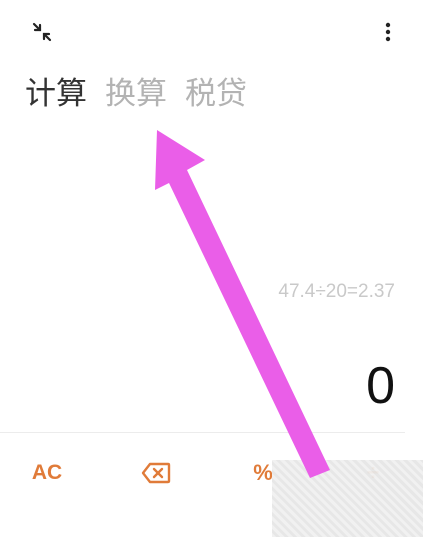  I want to click on backspace-icon, so click(156, 473).